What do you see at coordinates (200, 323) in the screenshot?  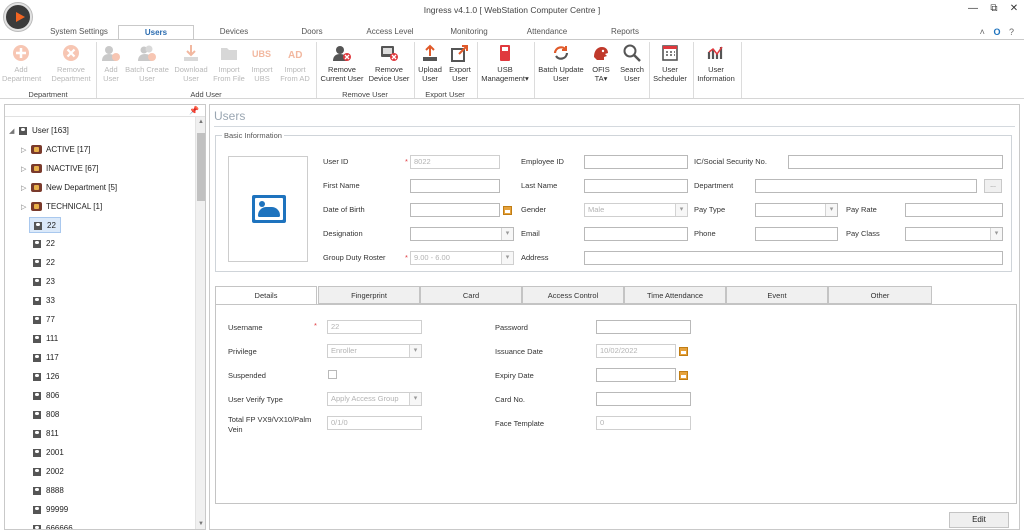 I see `tree-scrollbar: ▲ ▼` at bounding box center [200, 323].